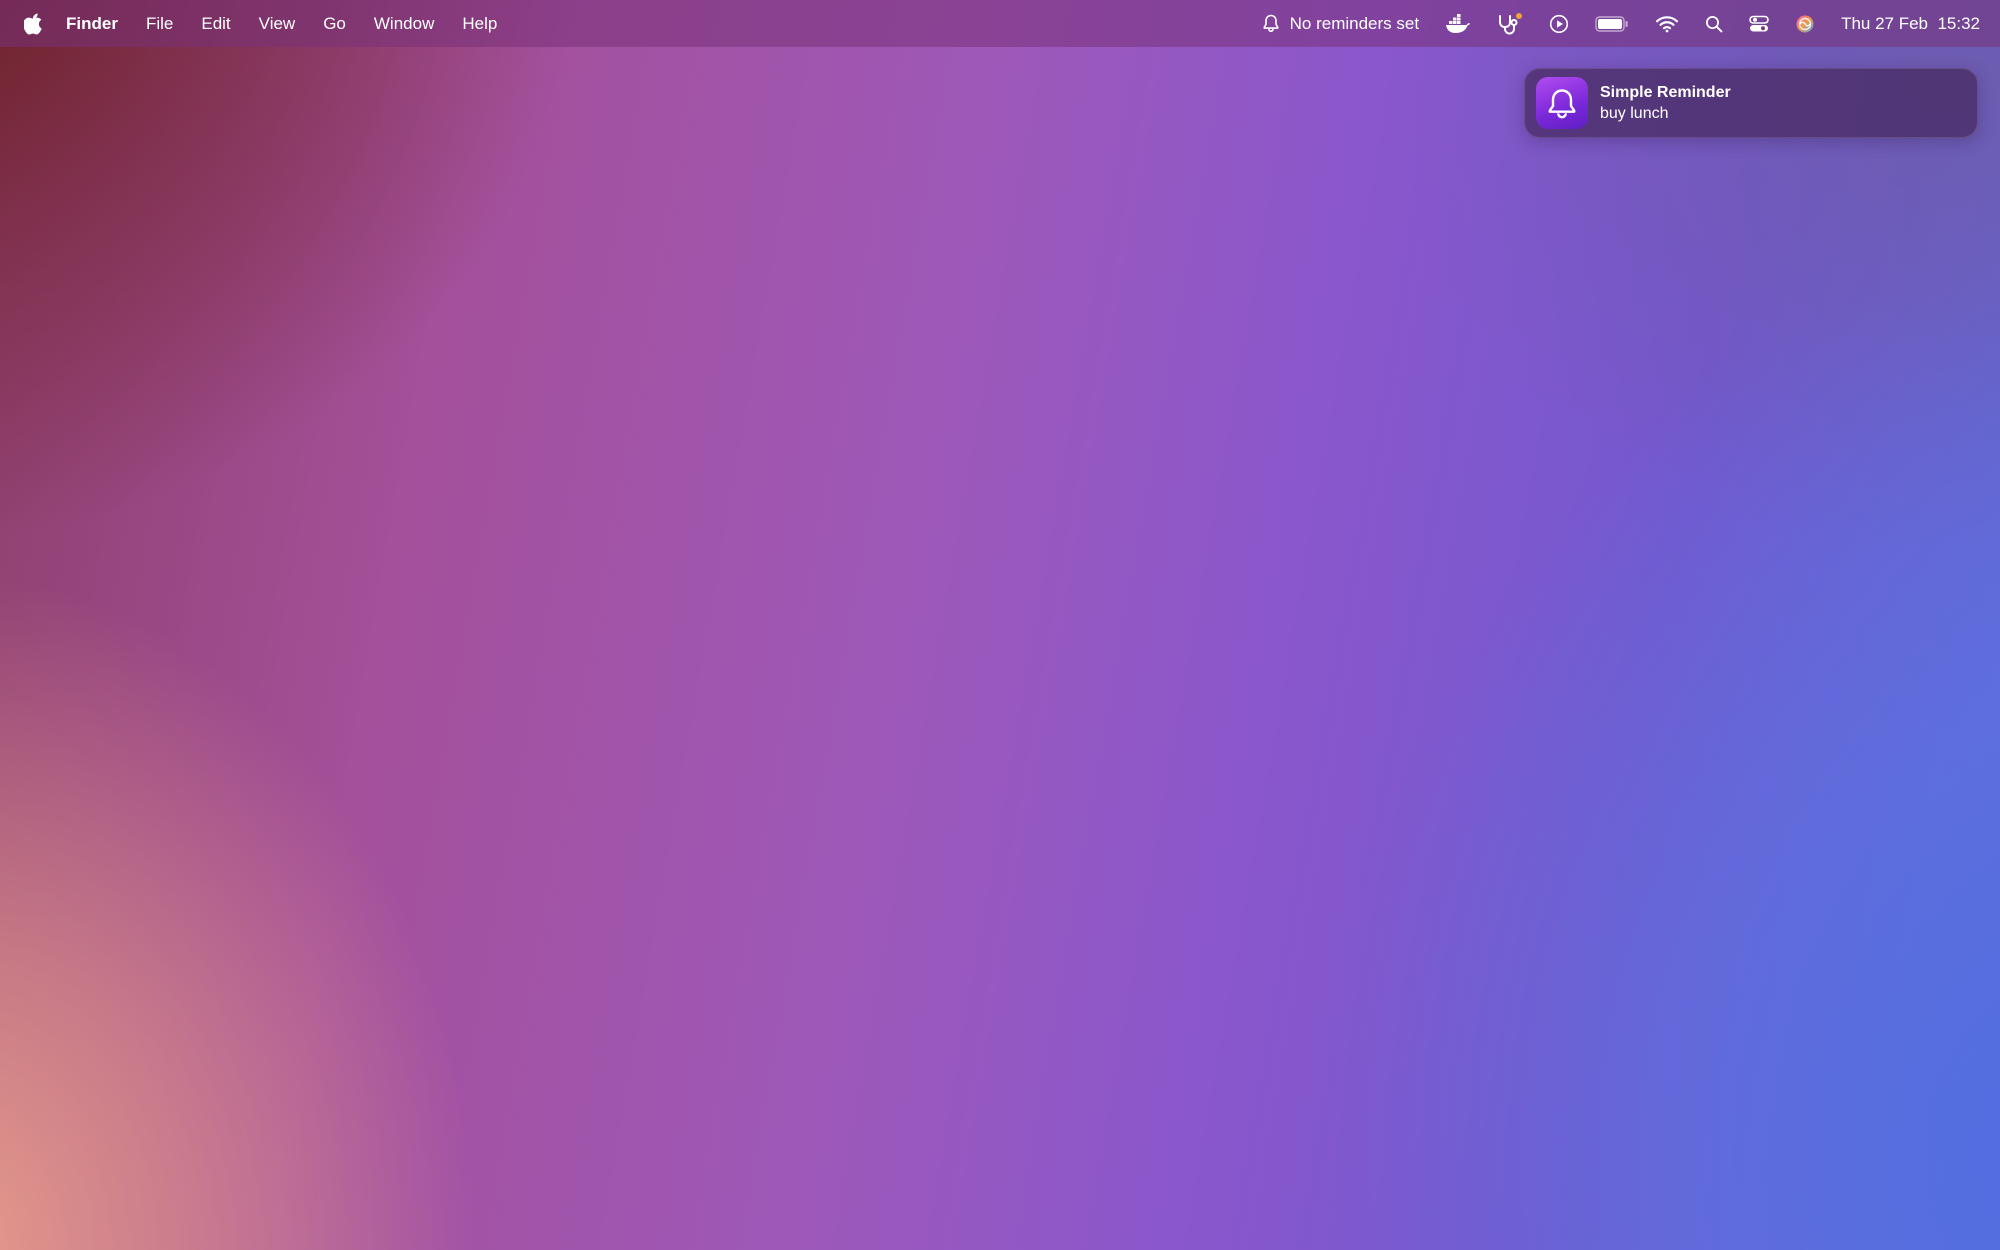 The height and width of the screenshot is (1250, 2000). Describe the element at coordinates (1510, 24) in the screenshot. I see `stethoscope-icon` at that location.